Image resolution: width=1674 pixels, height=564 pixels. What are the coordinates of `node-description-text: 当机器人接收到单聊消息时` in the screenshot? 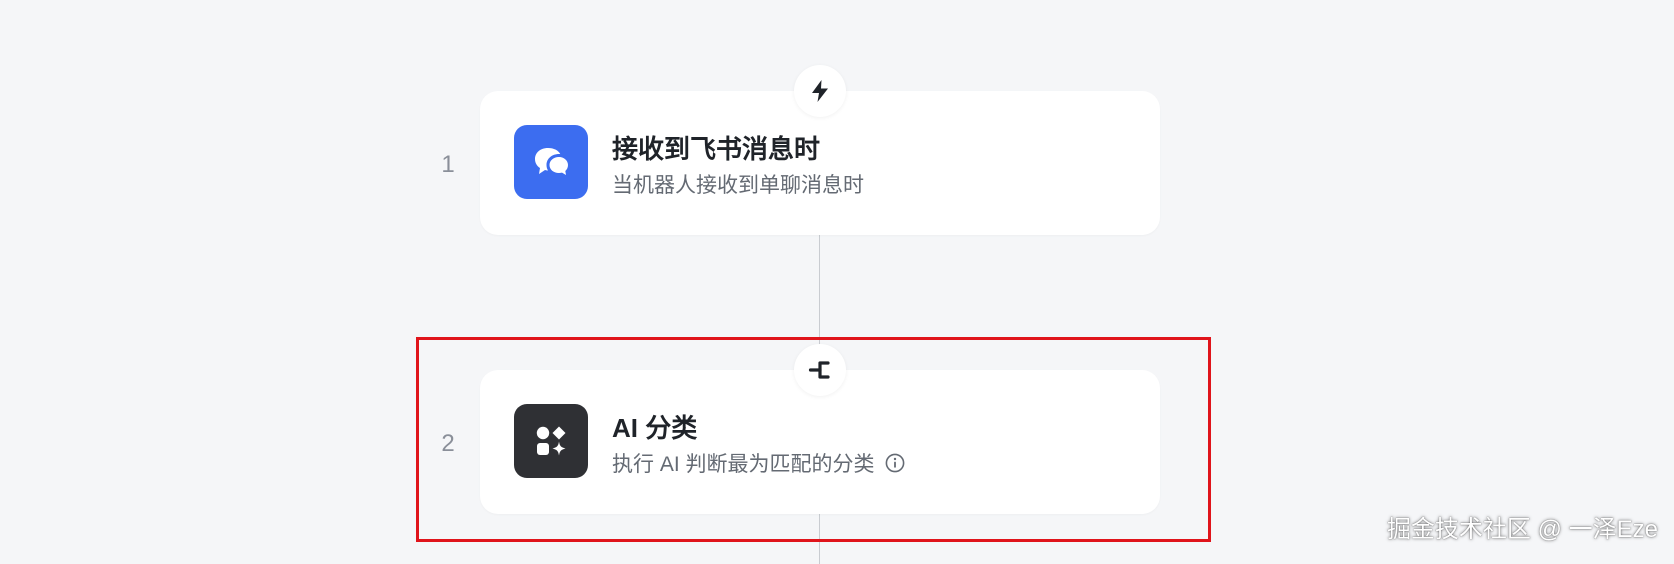 It's located at (738, 185).